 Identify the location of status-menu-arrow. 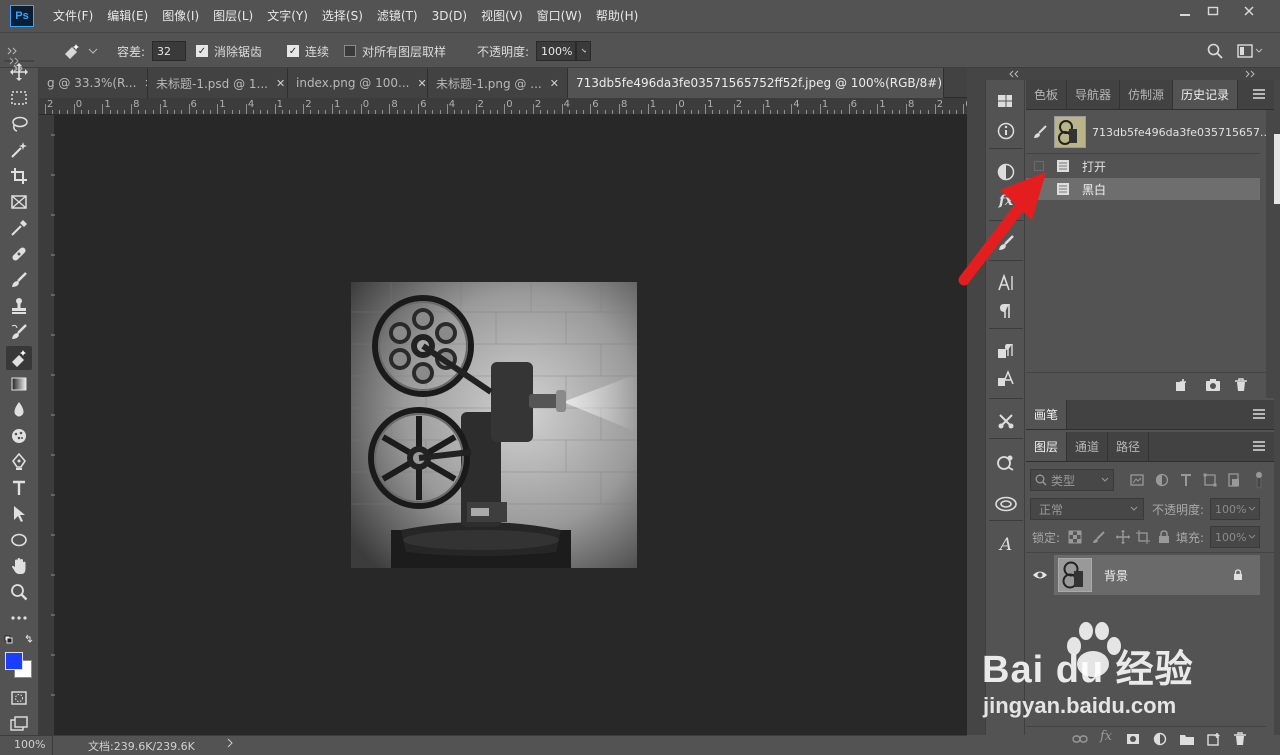
(230, 743).